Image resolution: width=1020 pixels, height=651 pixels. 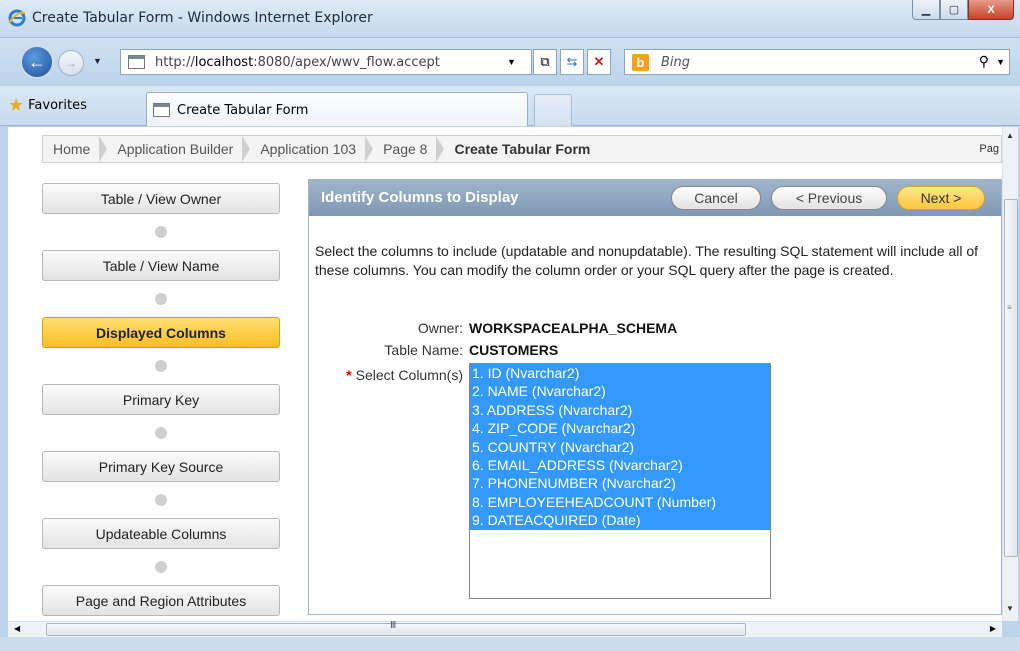 What do you see at coordinates (243, 110) in the screenshot?
I see `tab-title: Create Tabular Form` at bounding box center [243, 110].